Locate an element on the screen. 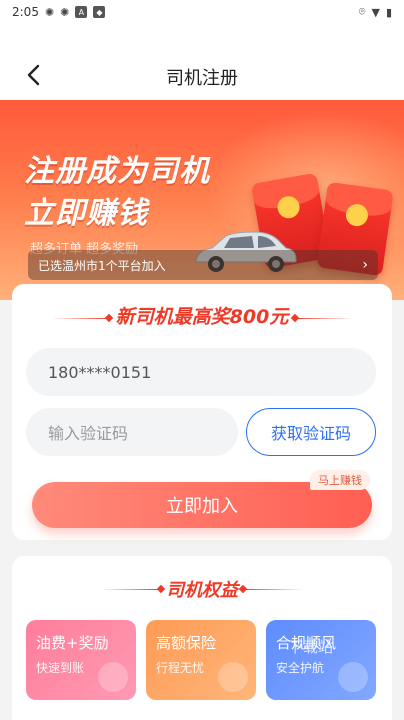  wifi-icon: ▼ is located at coordinates (375, 12).